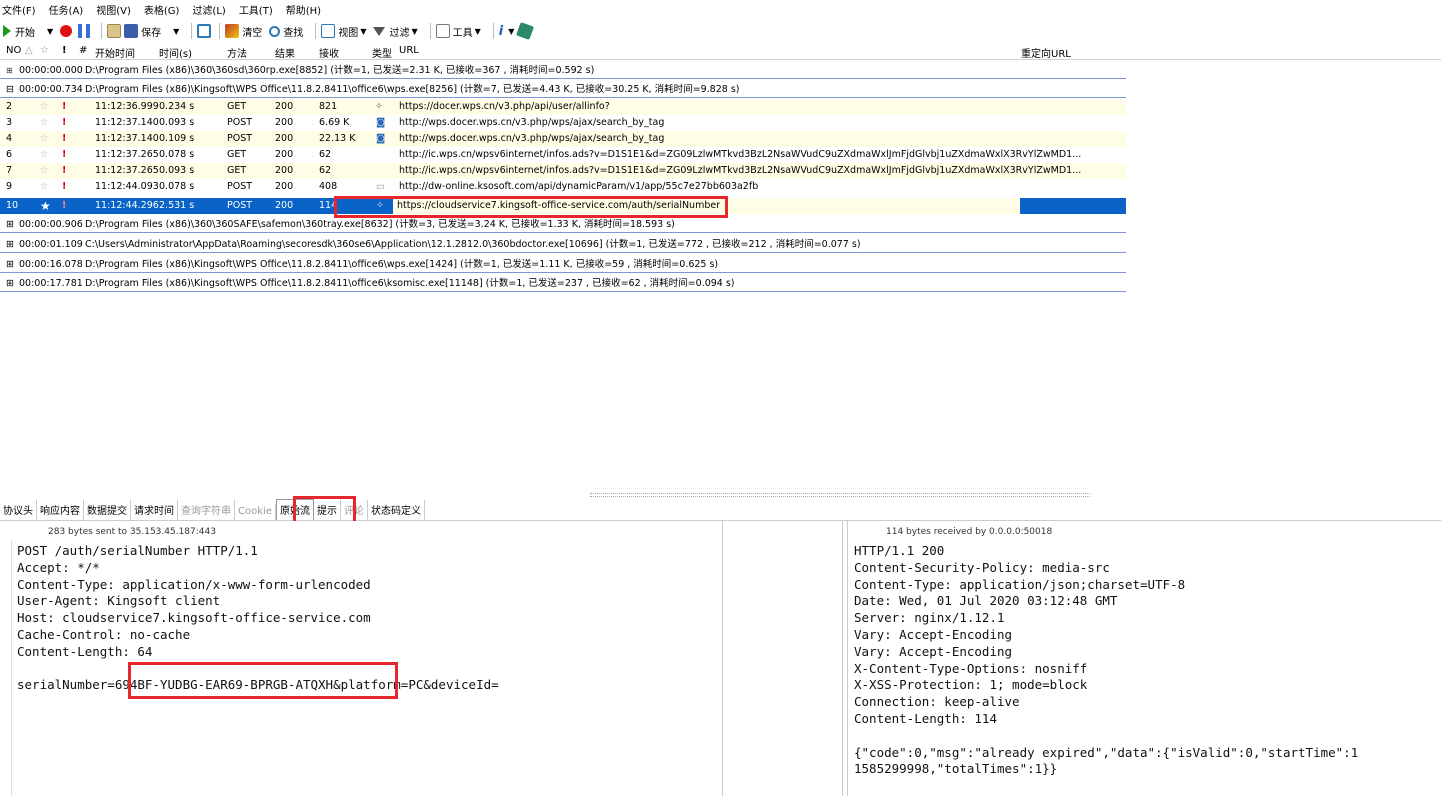  What do you see at coordinates (60, 510) in the screenshot?
I see `tab-response: 响应内容` at bounding box center [60, 510].